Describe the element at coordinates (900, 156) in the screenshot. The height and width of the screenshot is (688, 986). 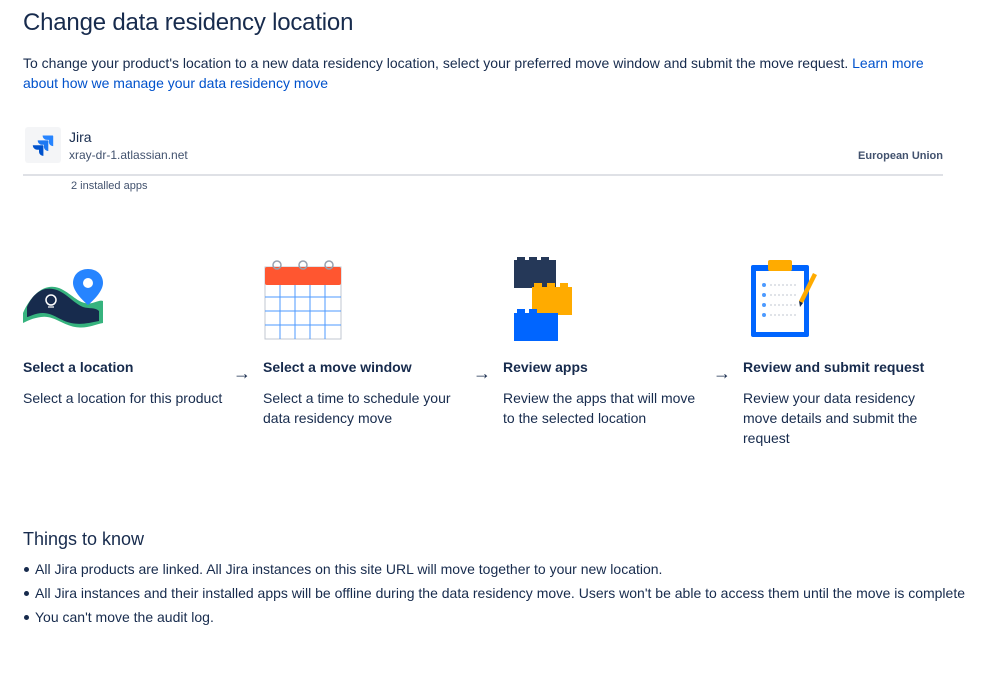
I see `product-region: European Union` at that location.